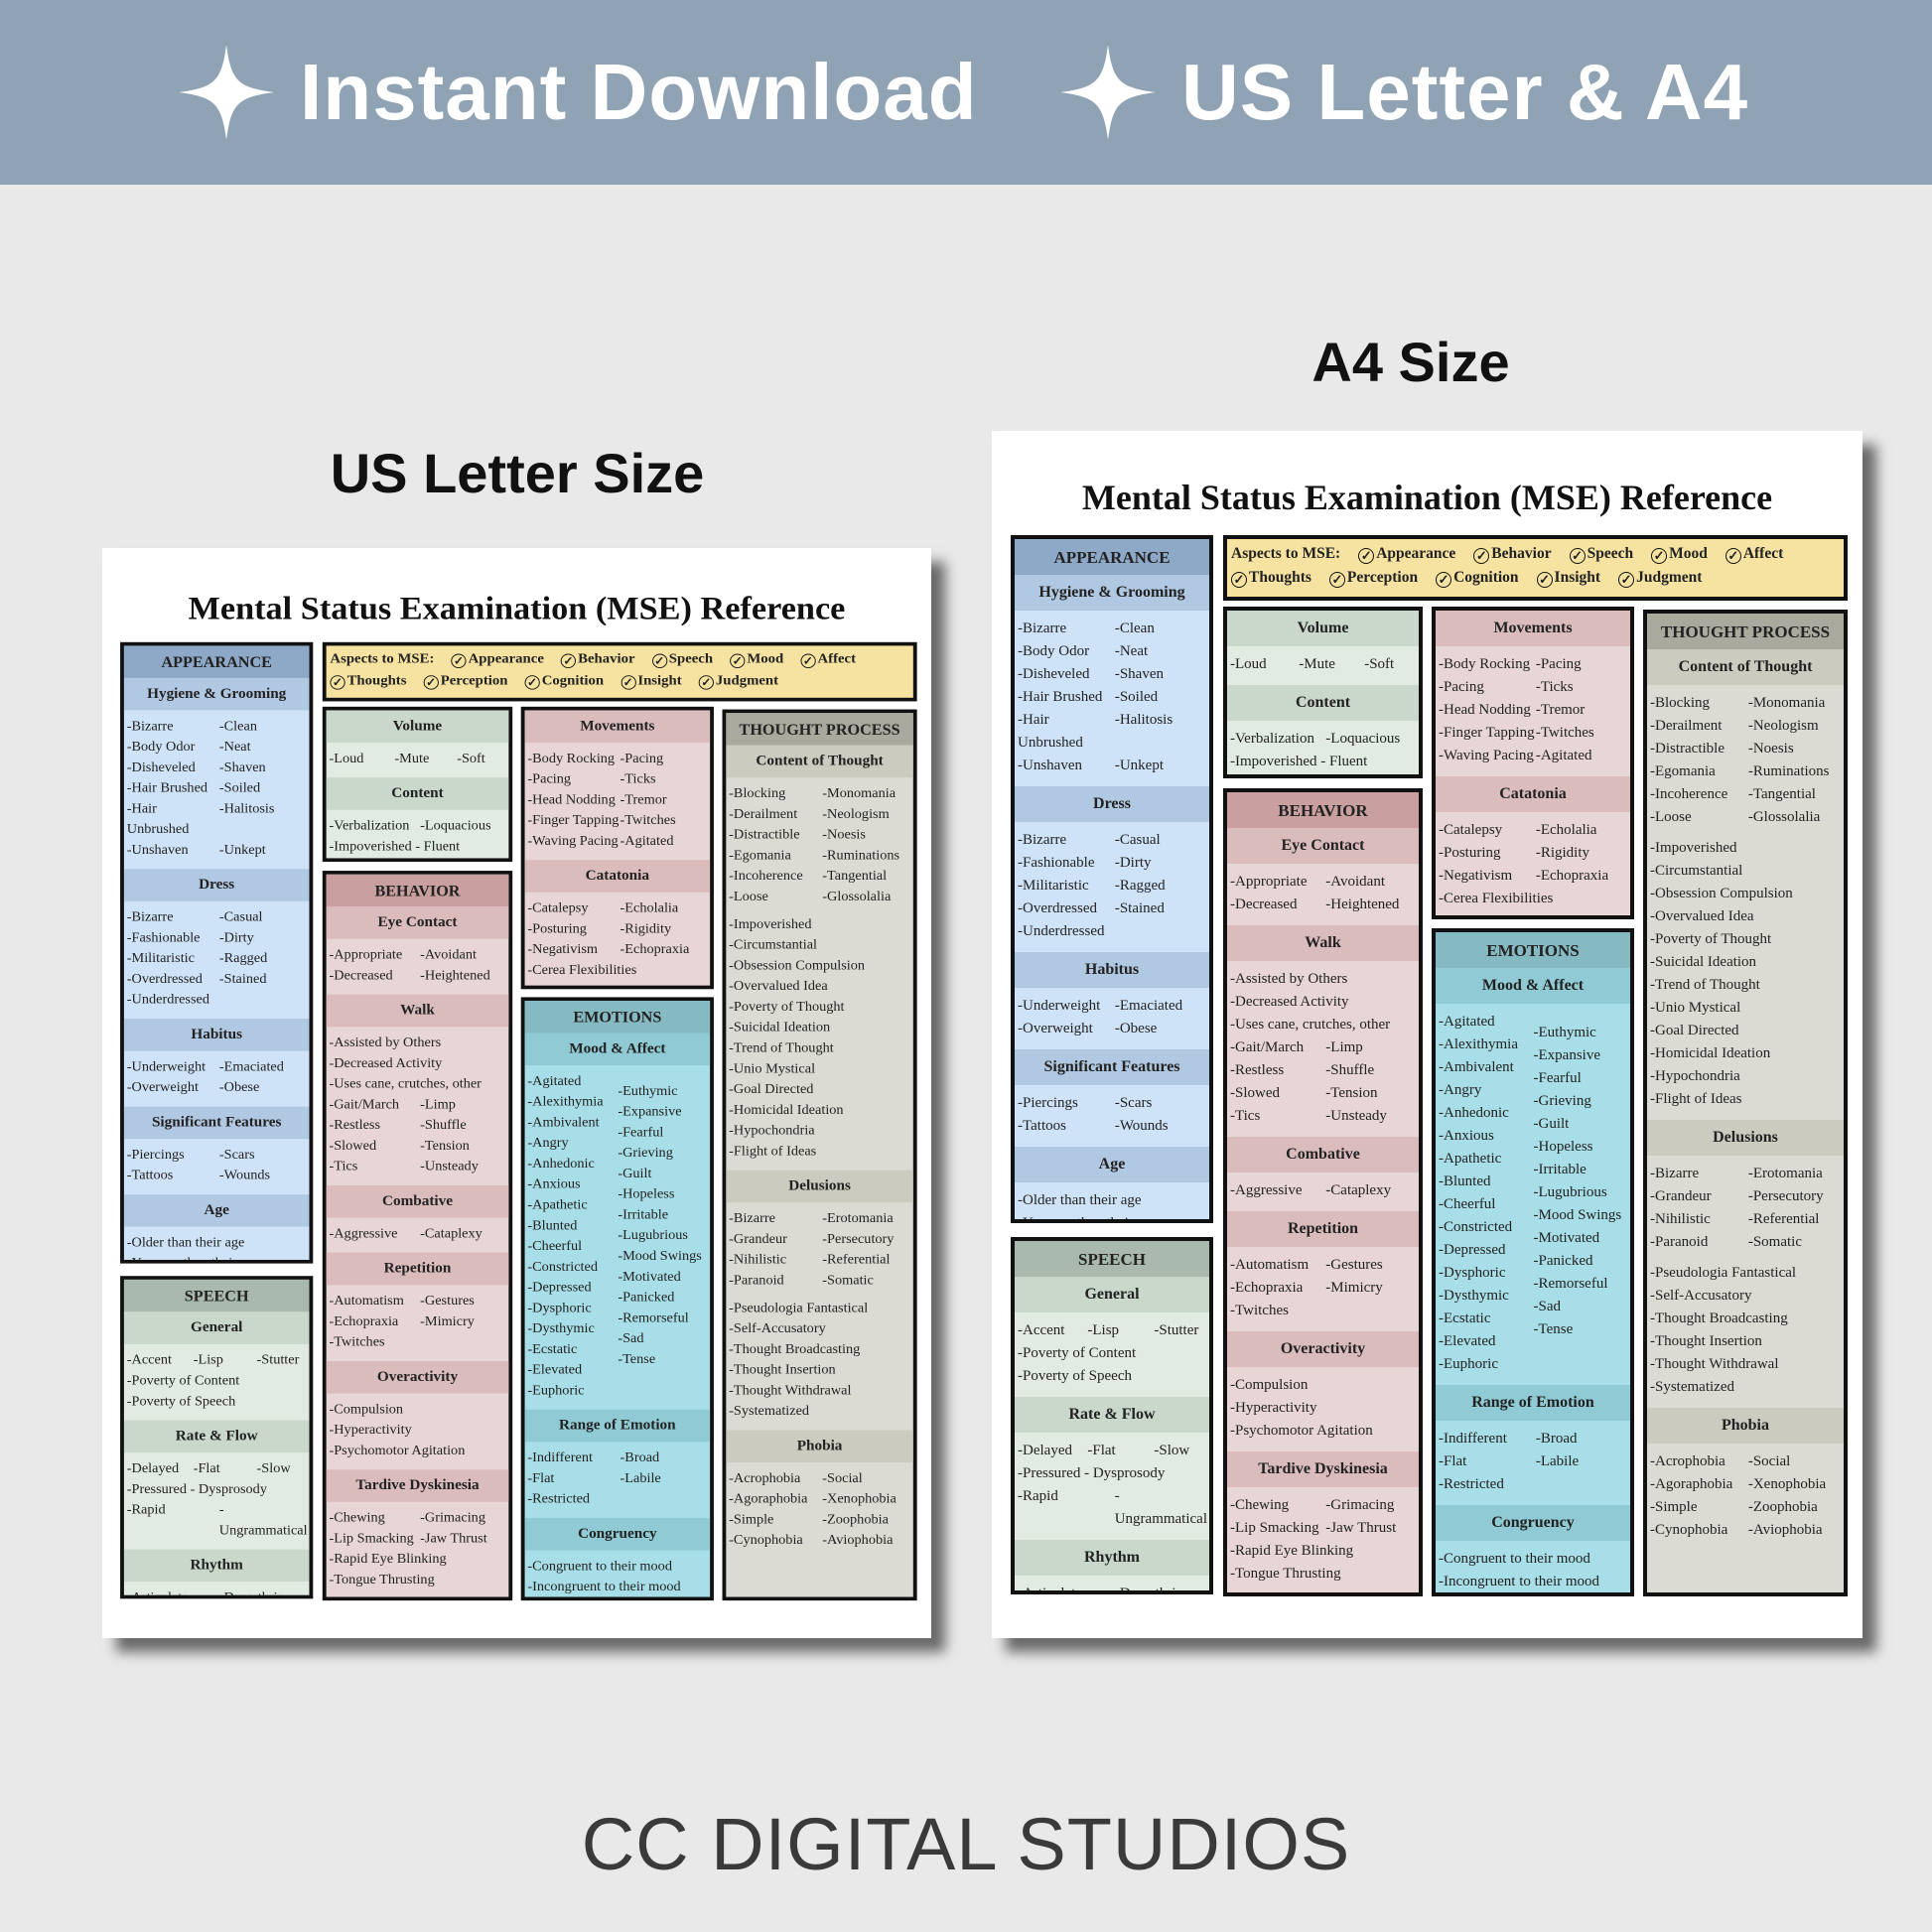 This screenshot has height=1932, width=1932. I want to click on banner: Instant Download US Letter & A4, so click(966, 93).